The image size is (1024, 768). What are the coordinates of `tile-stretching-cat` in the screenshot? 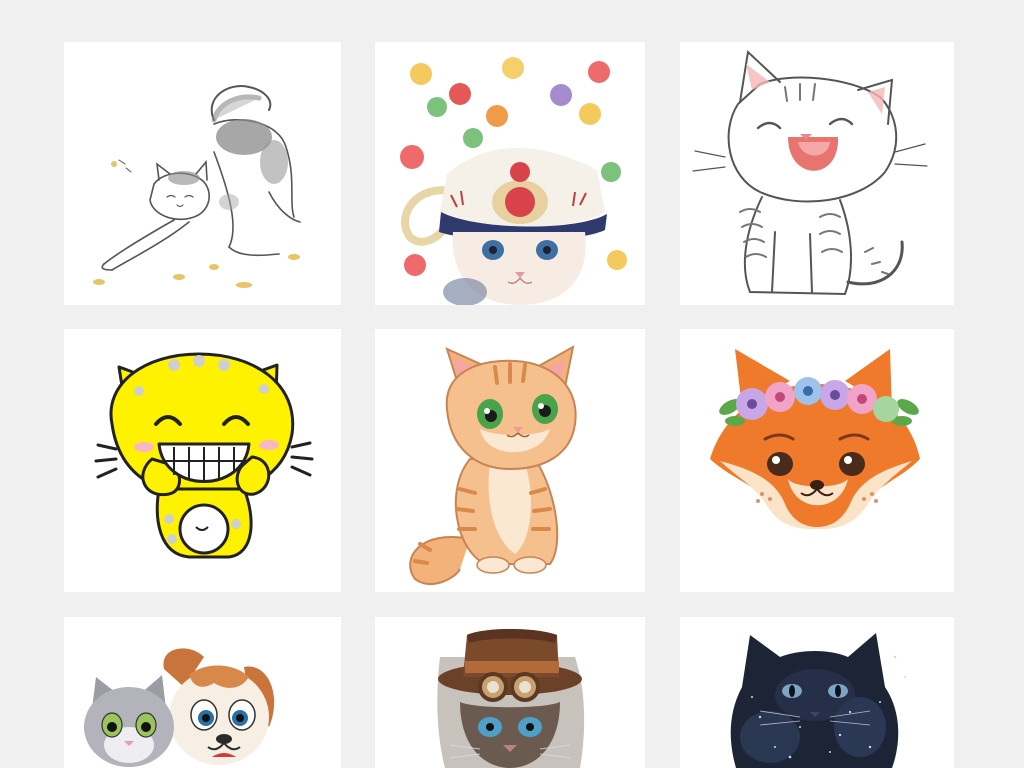 It's located at (202, 173).